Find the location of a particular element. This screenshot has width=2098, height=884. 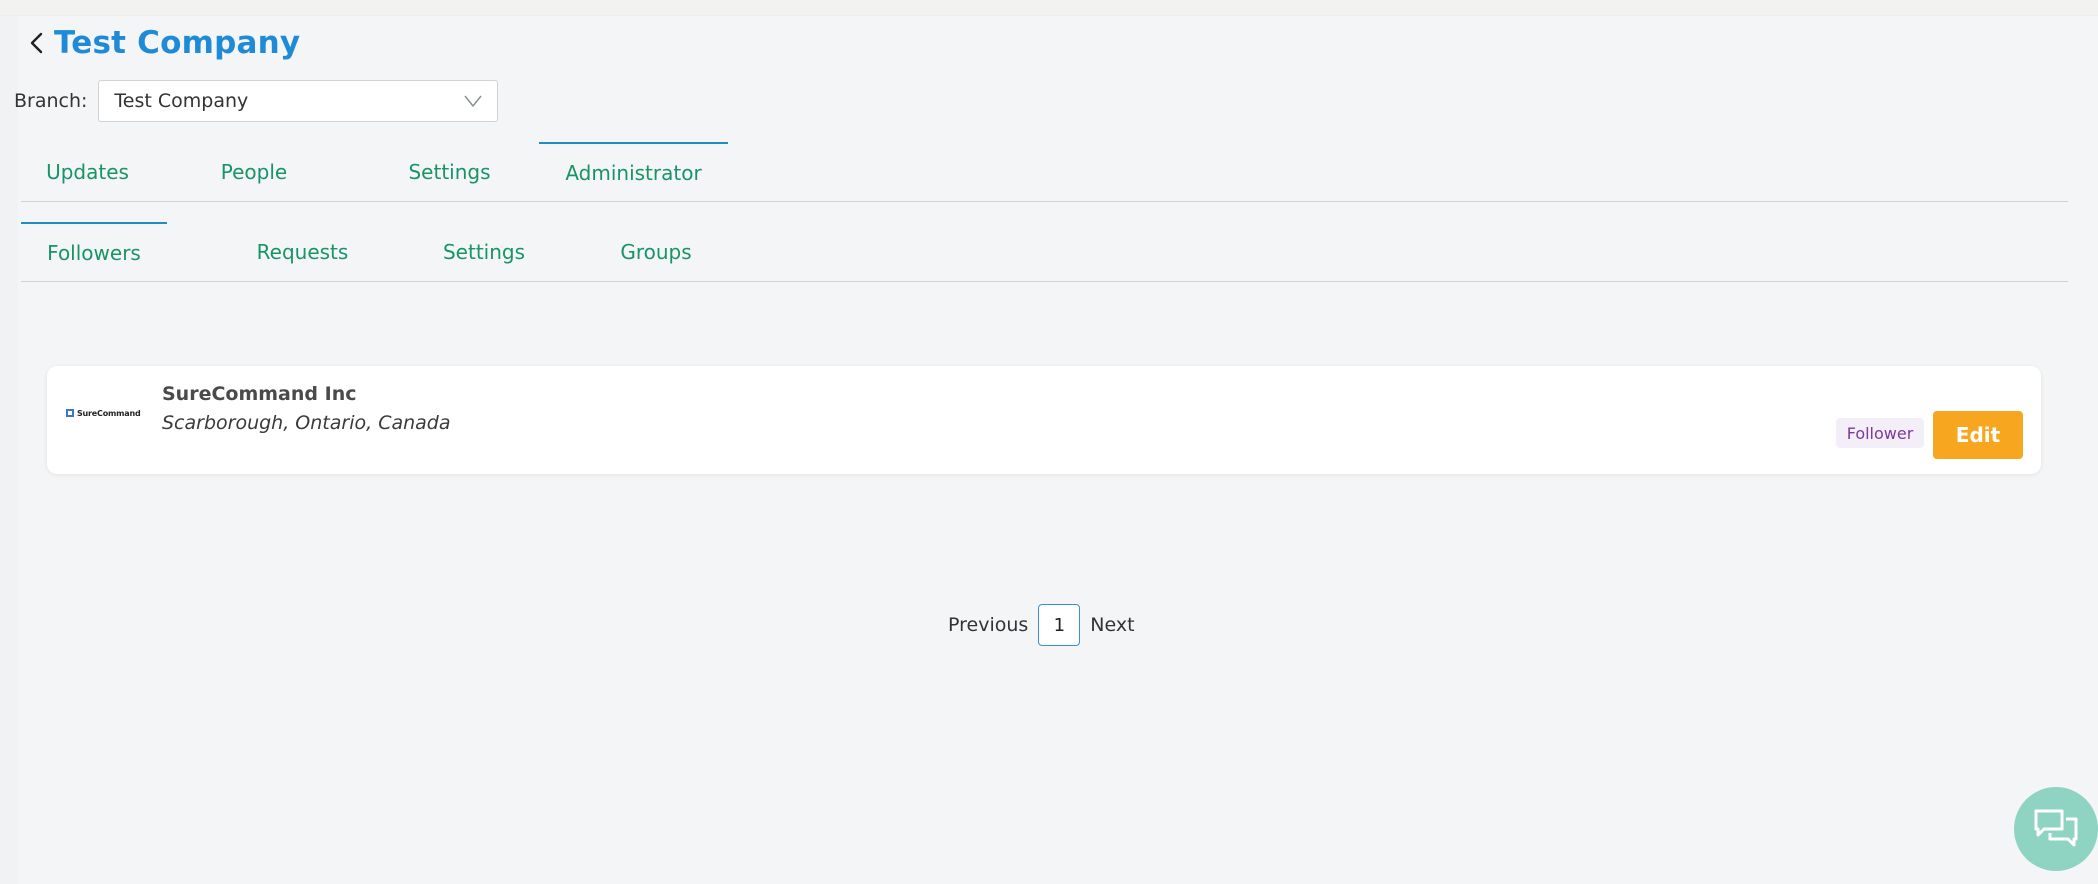

follower-location: Scarborough, Ontario, Canada is located at coordinates (306, 423).